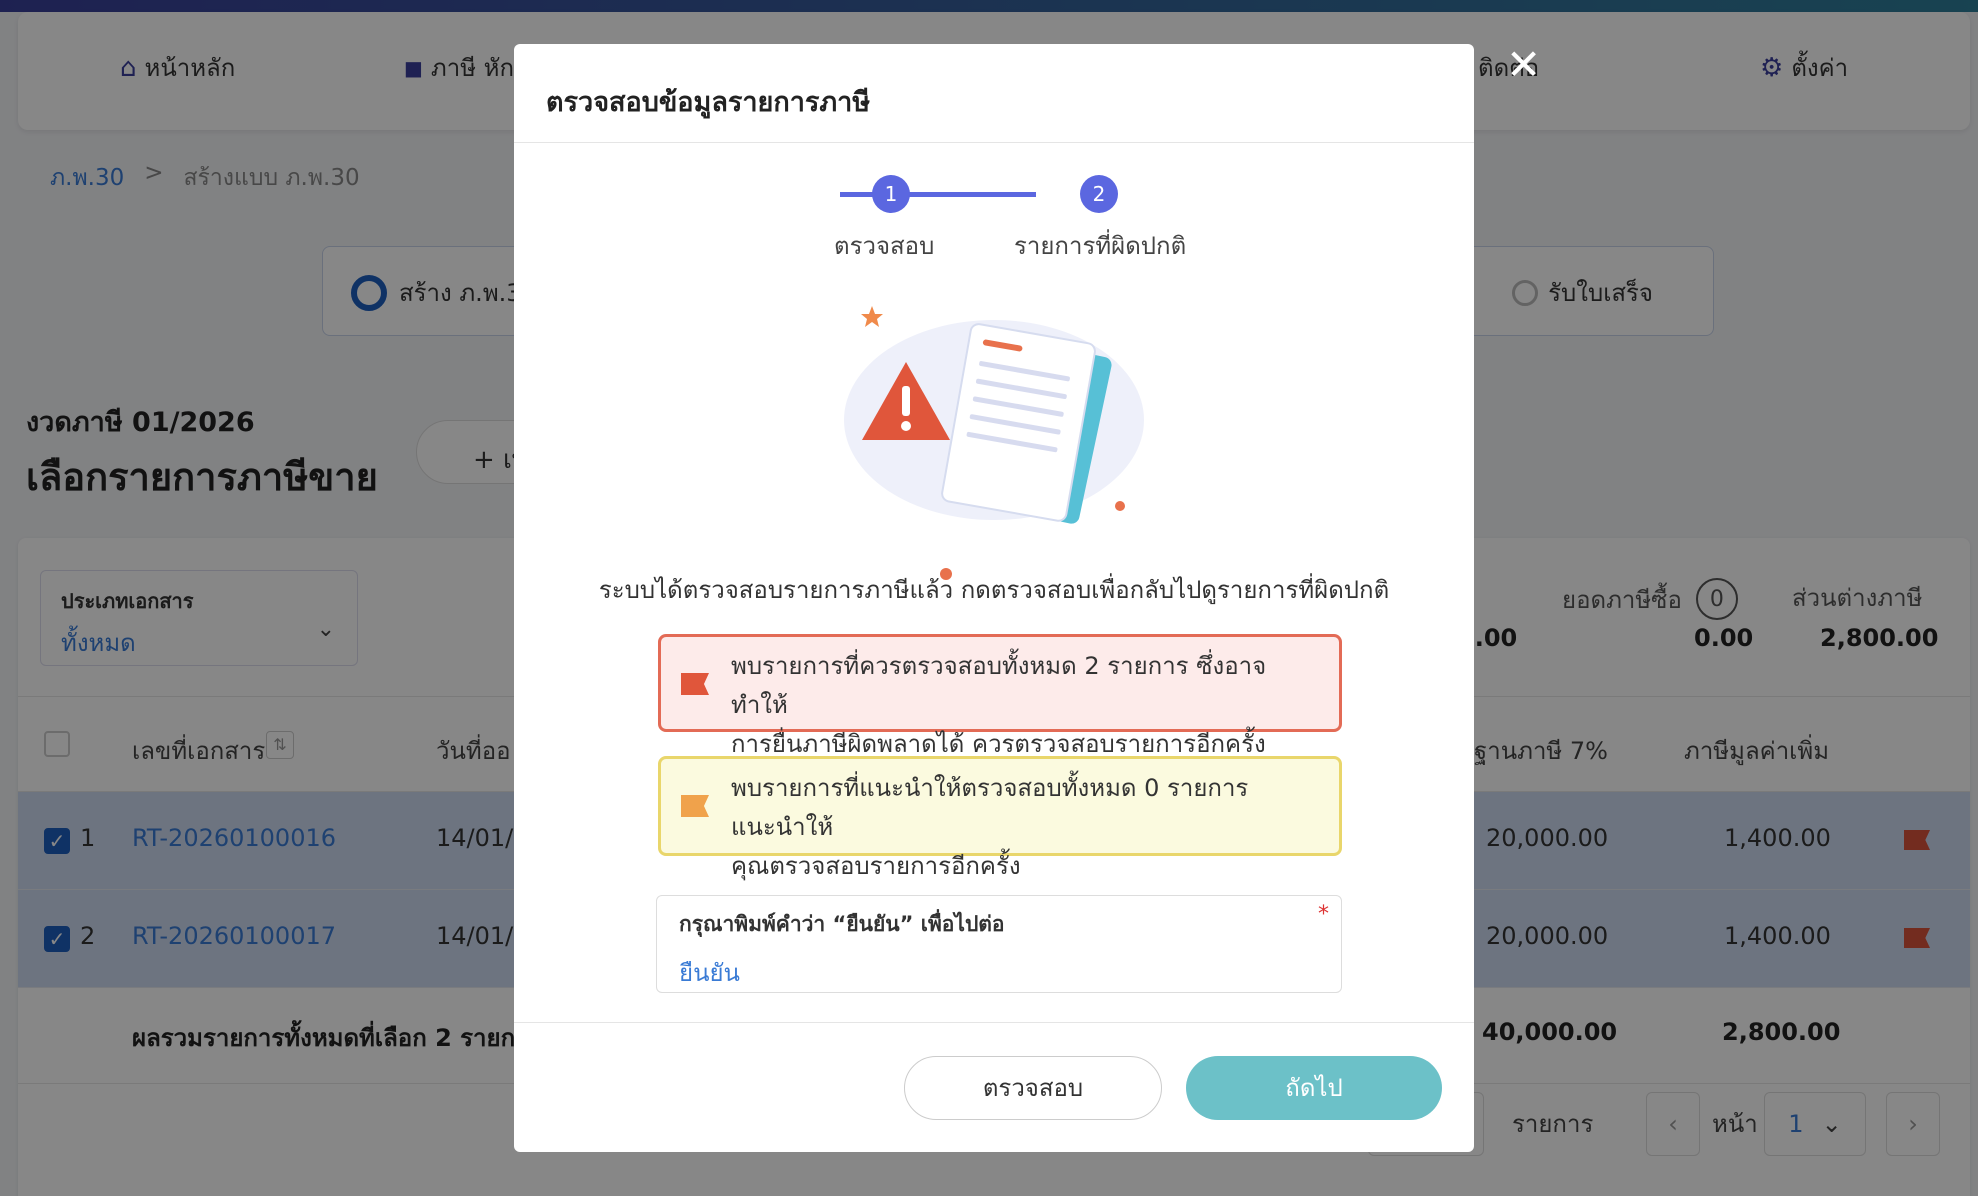 This screenshot has width=1978, height=1196. I want to click on warning-document-illustration, so click(994, 443).